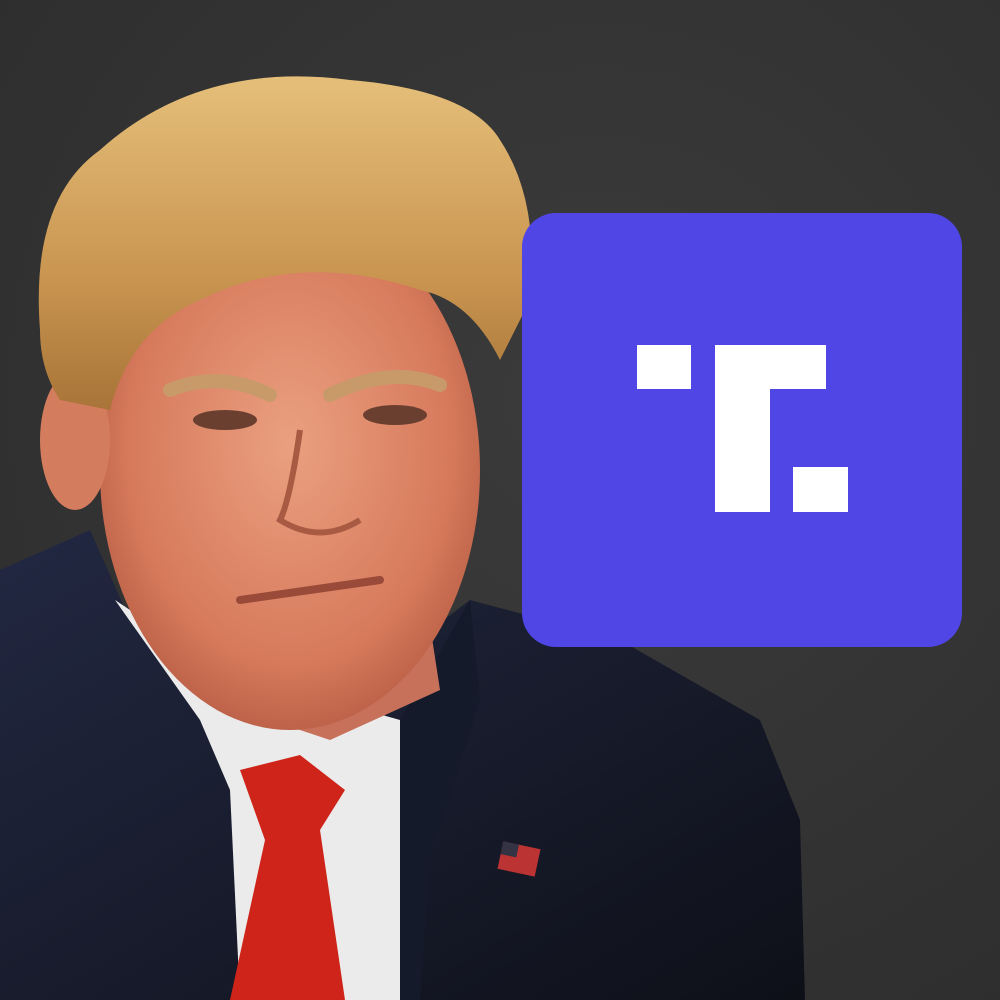  I want to click on t-letter-logo-icon, so click(742, 428).